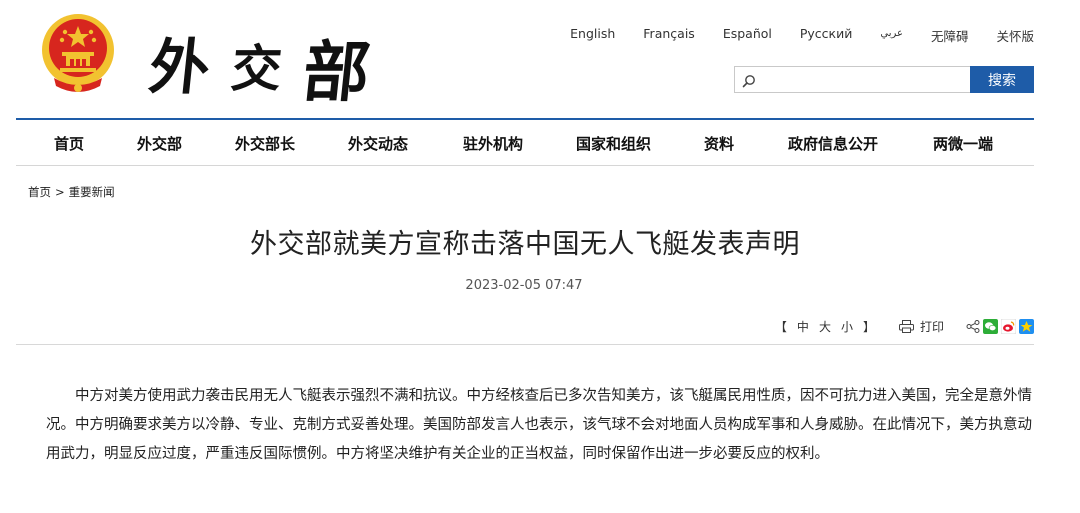 The width and height of the screenshot is (1080, 513). Describe the element at coordinates (337, 72) in the screenshot. I see `site-name-char: 部` at that location.